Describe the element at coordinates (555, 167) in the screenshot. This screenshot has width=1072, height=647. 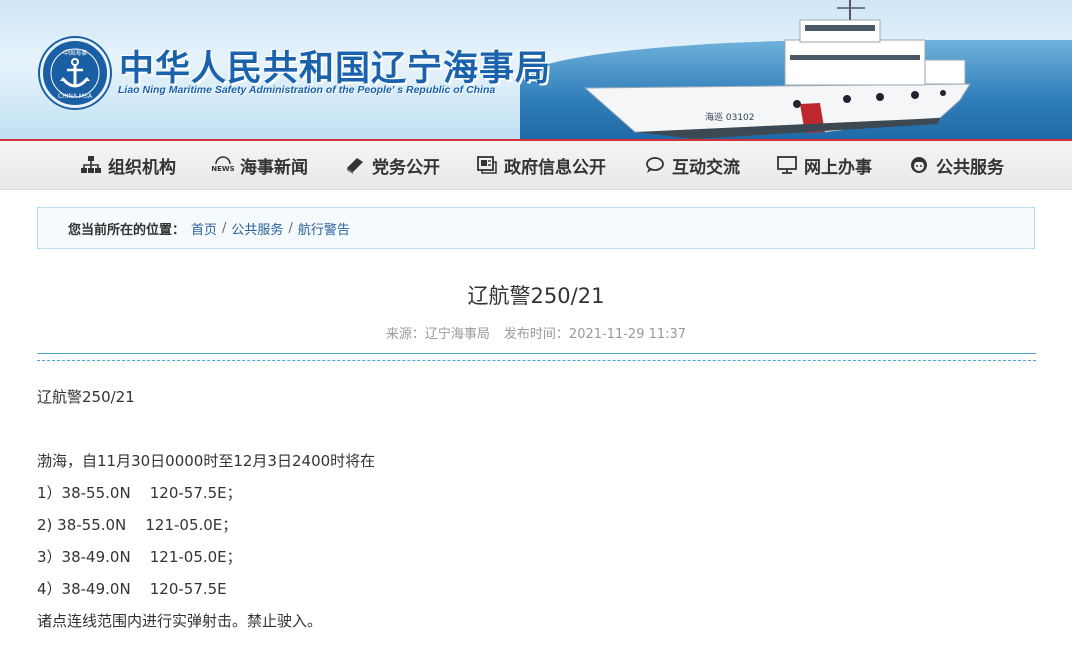
I see `nav-label: 政府信息公开` at that location.